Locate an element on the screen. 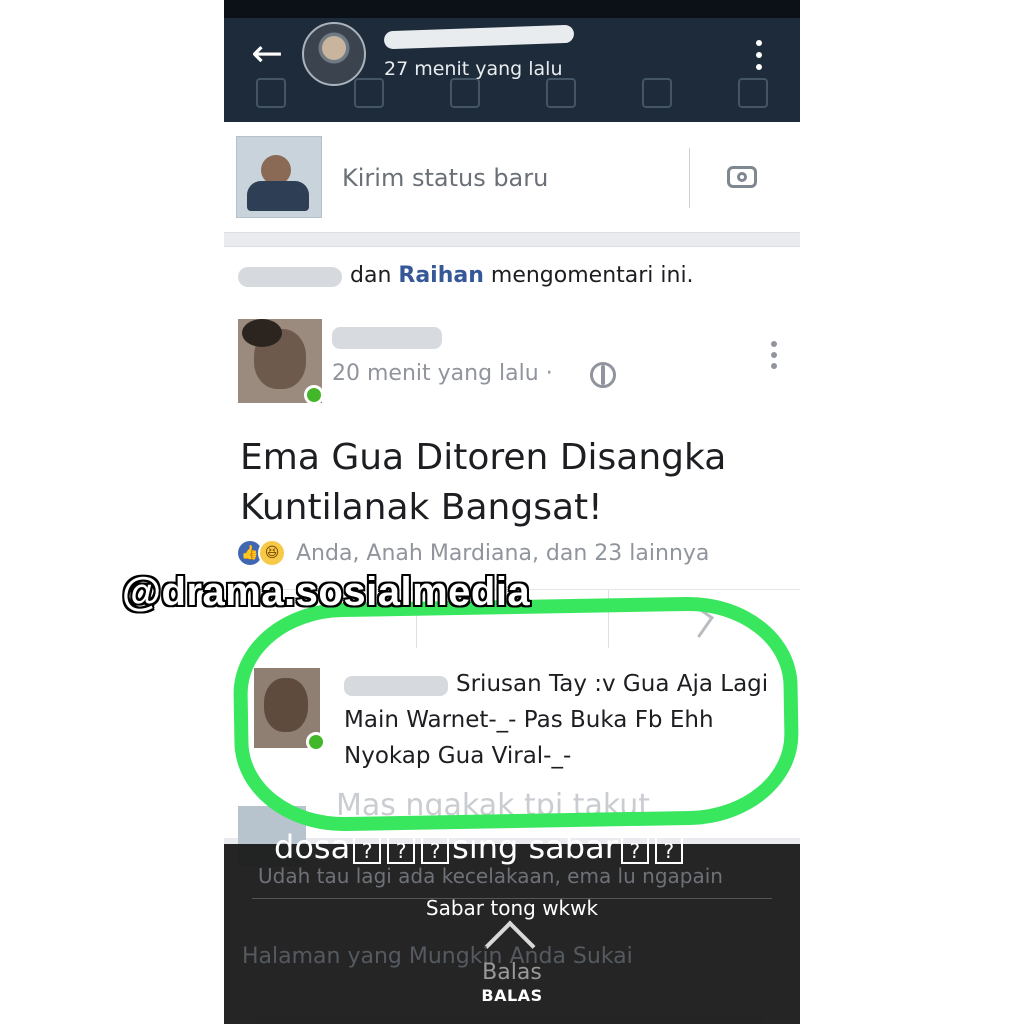 This screenshot has height=1024, width=1024. status-bar is located at coordinates (512, 9).